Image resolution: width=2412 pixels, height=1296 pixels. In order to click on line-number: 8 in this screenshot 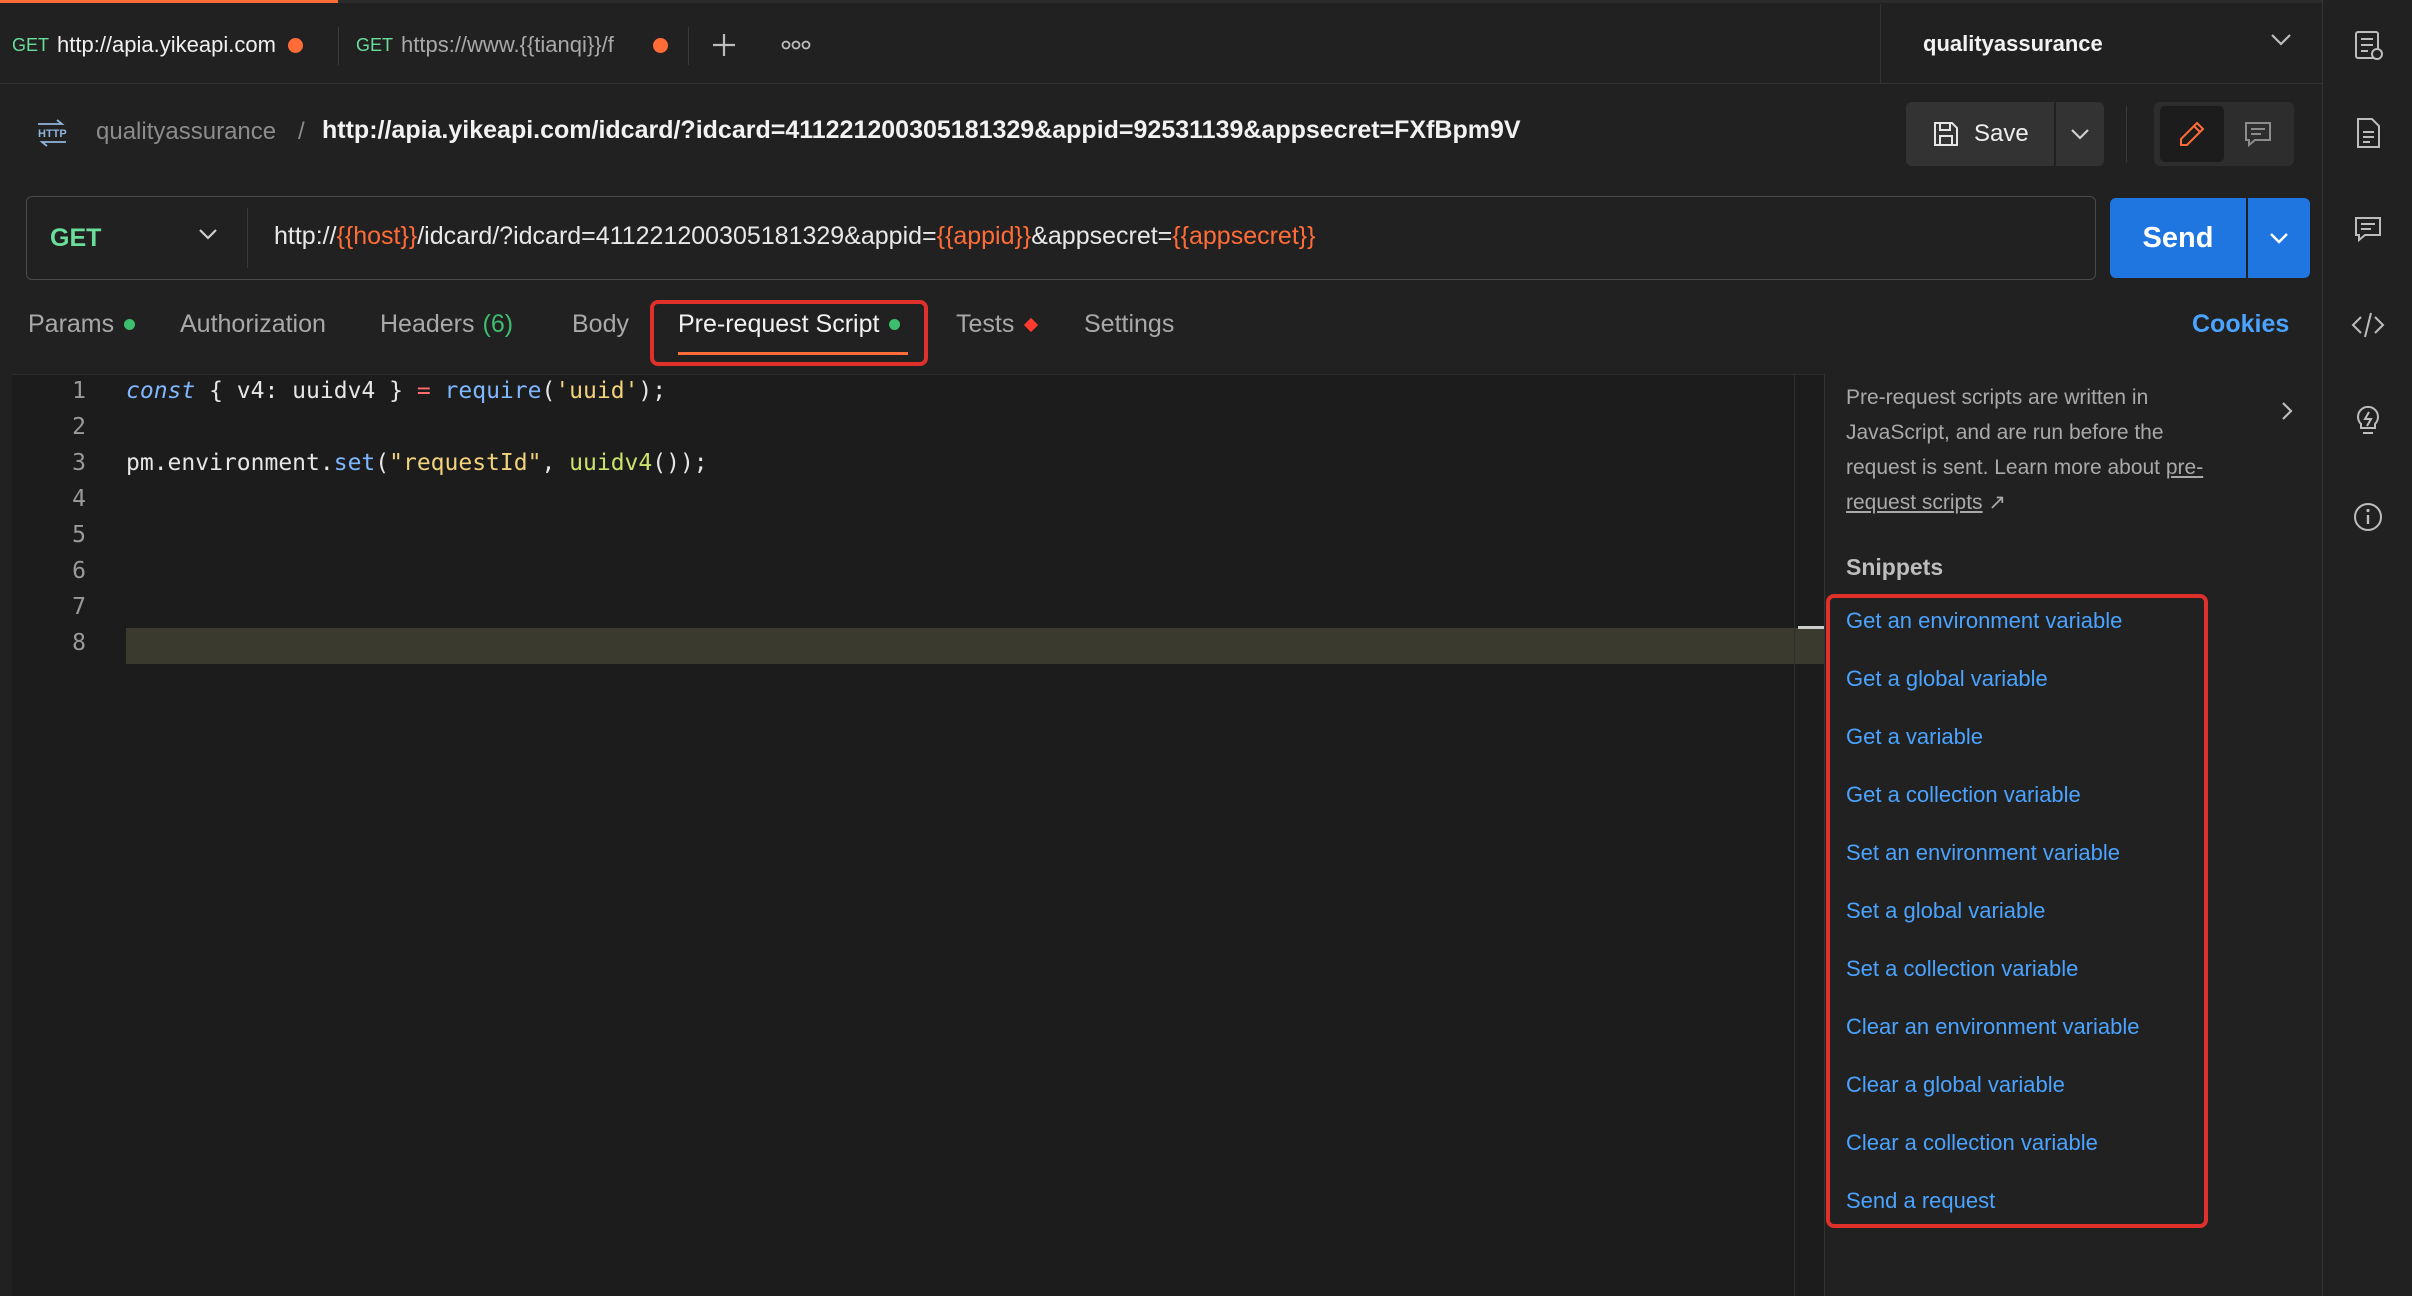, I will do `click(79, 643)`.